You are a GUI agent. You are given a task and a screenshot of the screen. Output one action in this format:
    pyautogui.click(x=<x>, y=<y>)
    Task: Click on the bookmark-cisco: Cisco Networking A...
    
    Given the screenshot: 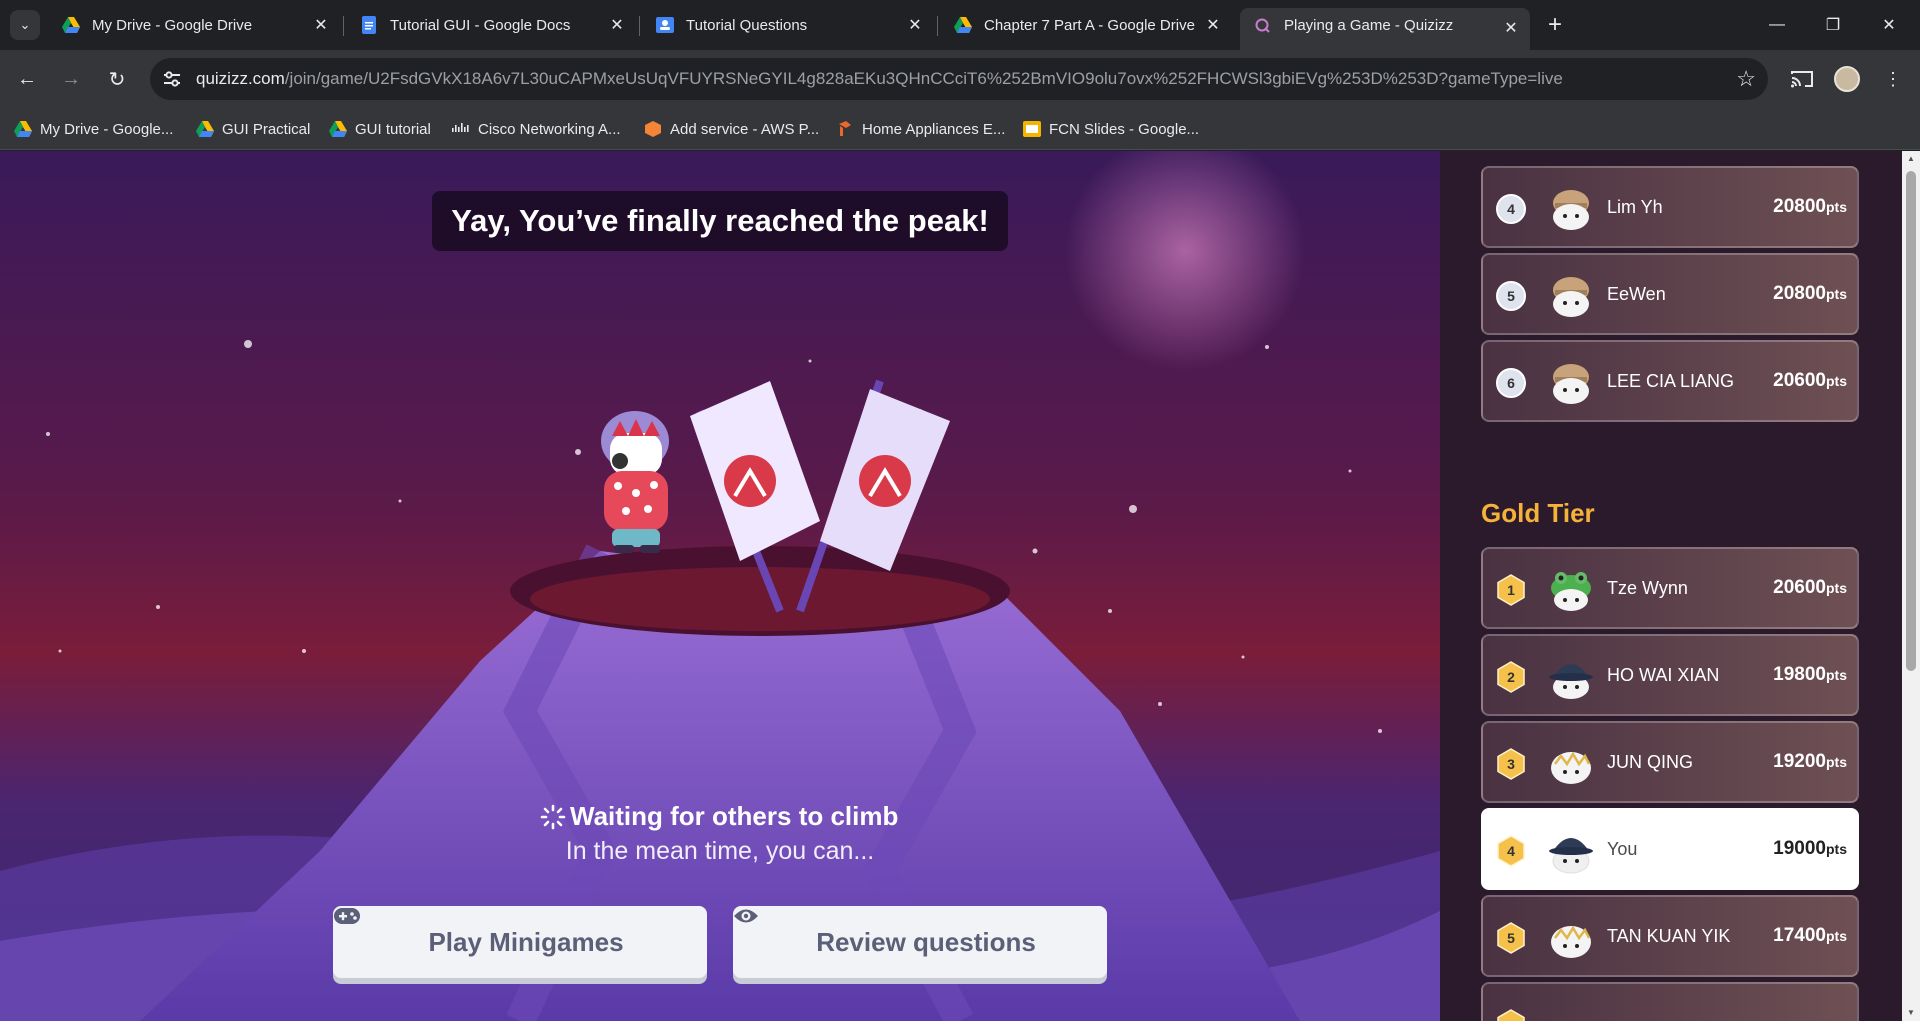 What is the action you would take?
    pyautogui.click(x=536, y=129)
    